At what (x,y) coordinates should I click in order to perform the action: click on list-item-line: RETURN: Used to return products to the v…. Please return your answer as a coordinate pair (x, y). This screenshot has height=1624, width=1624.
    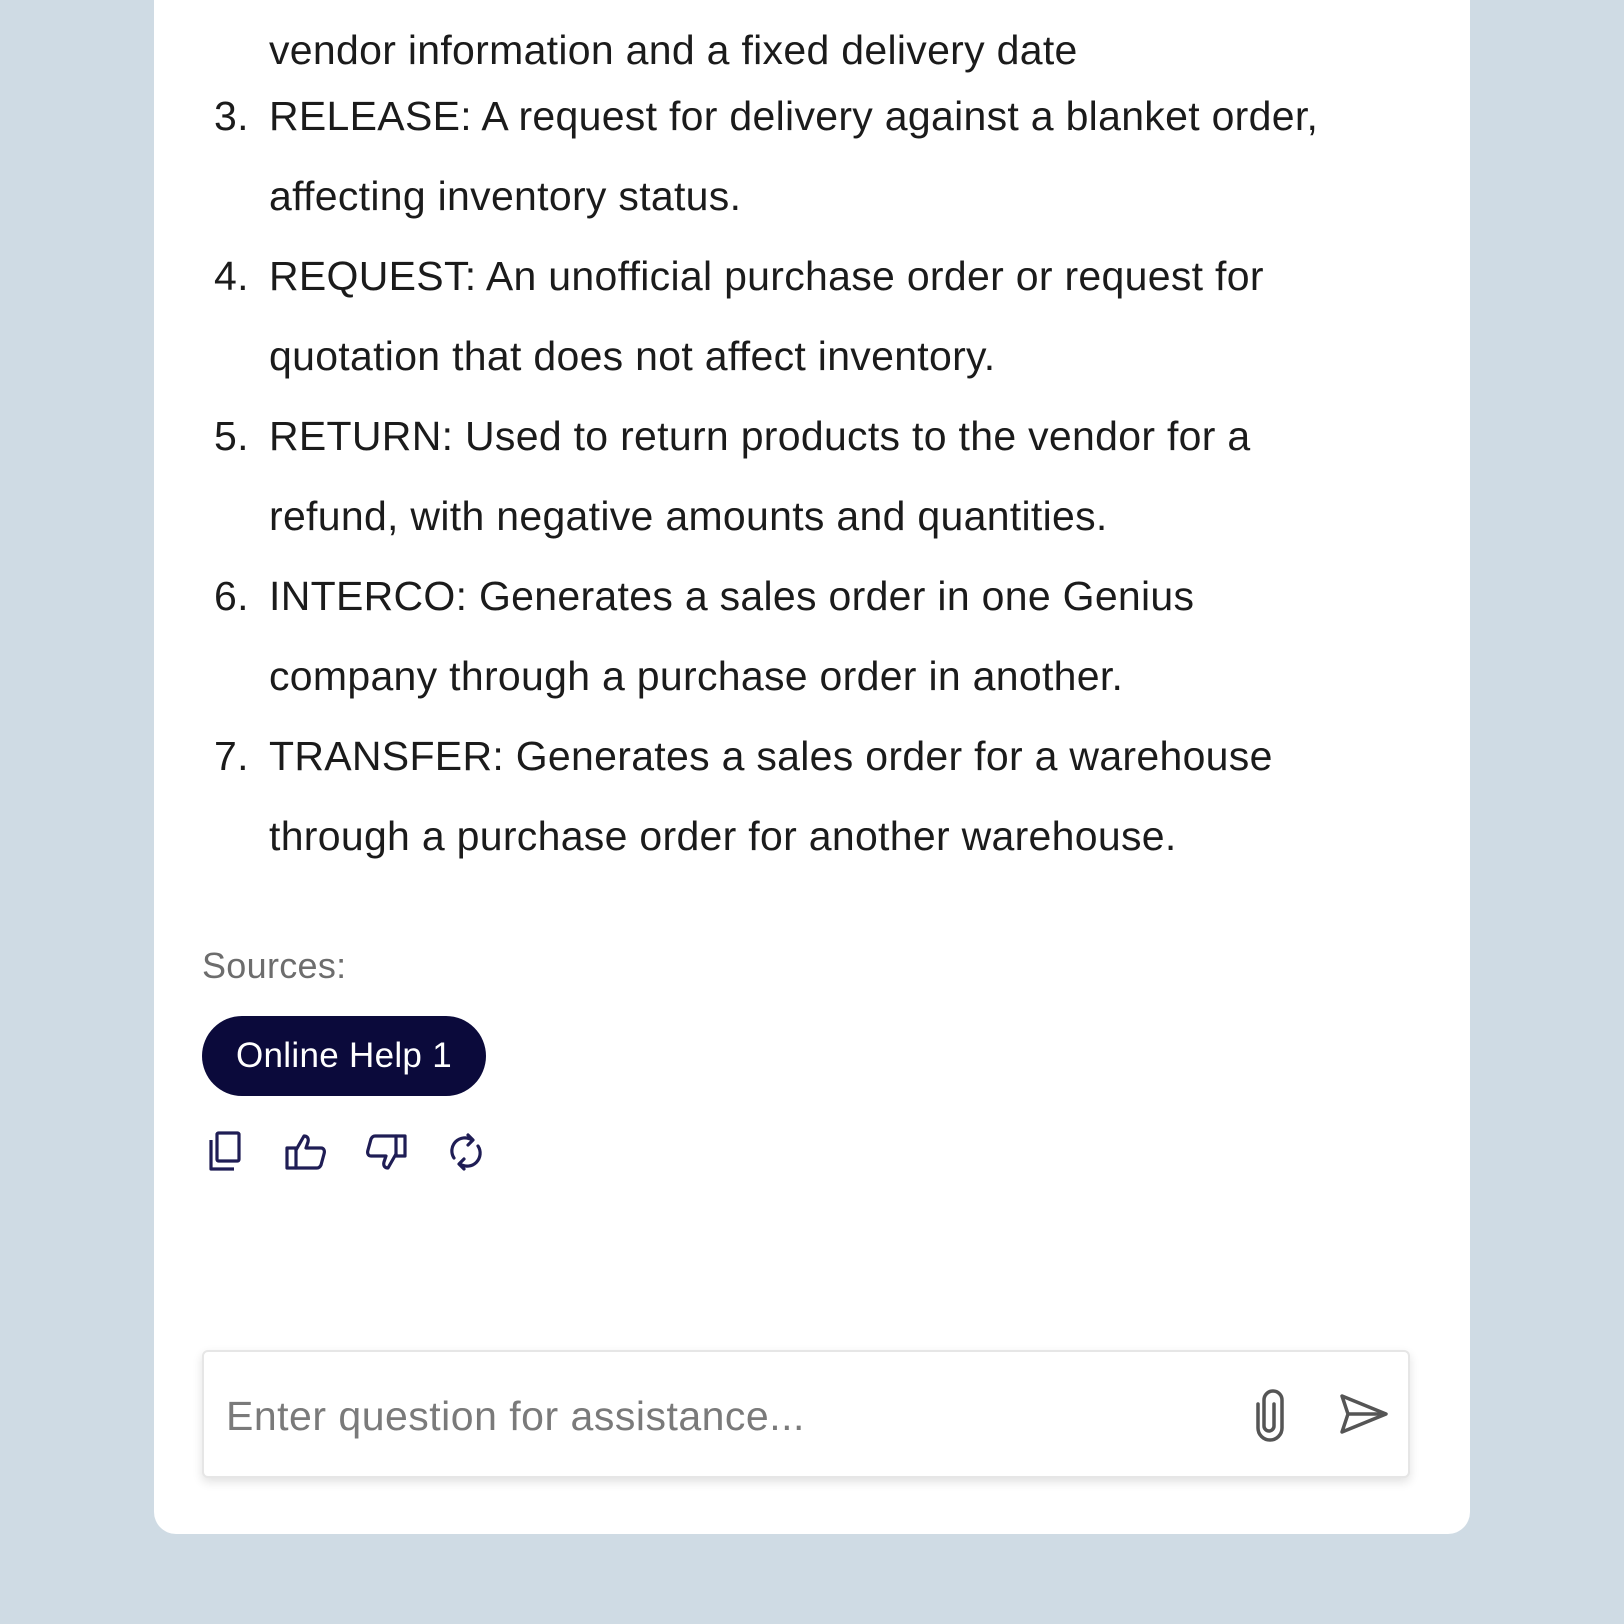
    Looking at the image, I should click on (760, 436).